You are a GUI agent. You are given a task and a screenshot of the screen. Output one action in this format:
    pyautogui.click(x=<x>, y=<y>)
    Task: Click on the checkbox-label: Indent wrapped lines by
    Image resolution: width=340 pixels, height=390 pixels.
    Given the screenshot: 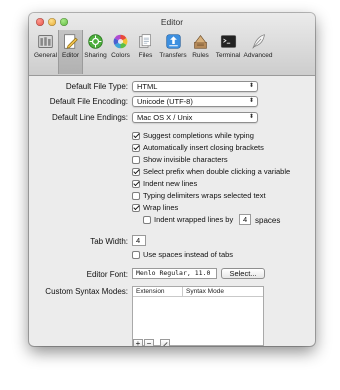 What is the action you would take?
    pyautogui.click(x=194, y=219)
    